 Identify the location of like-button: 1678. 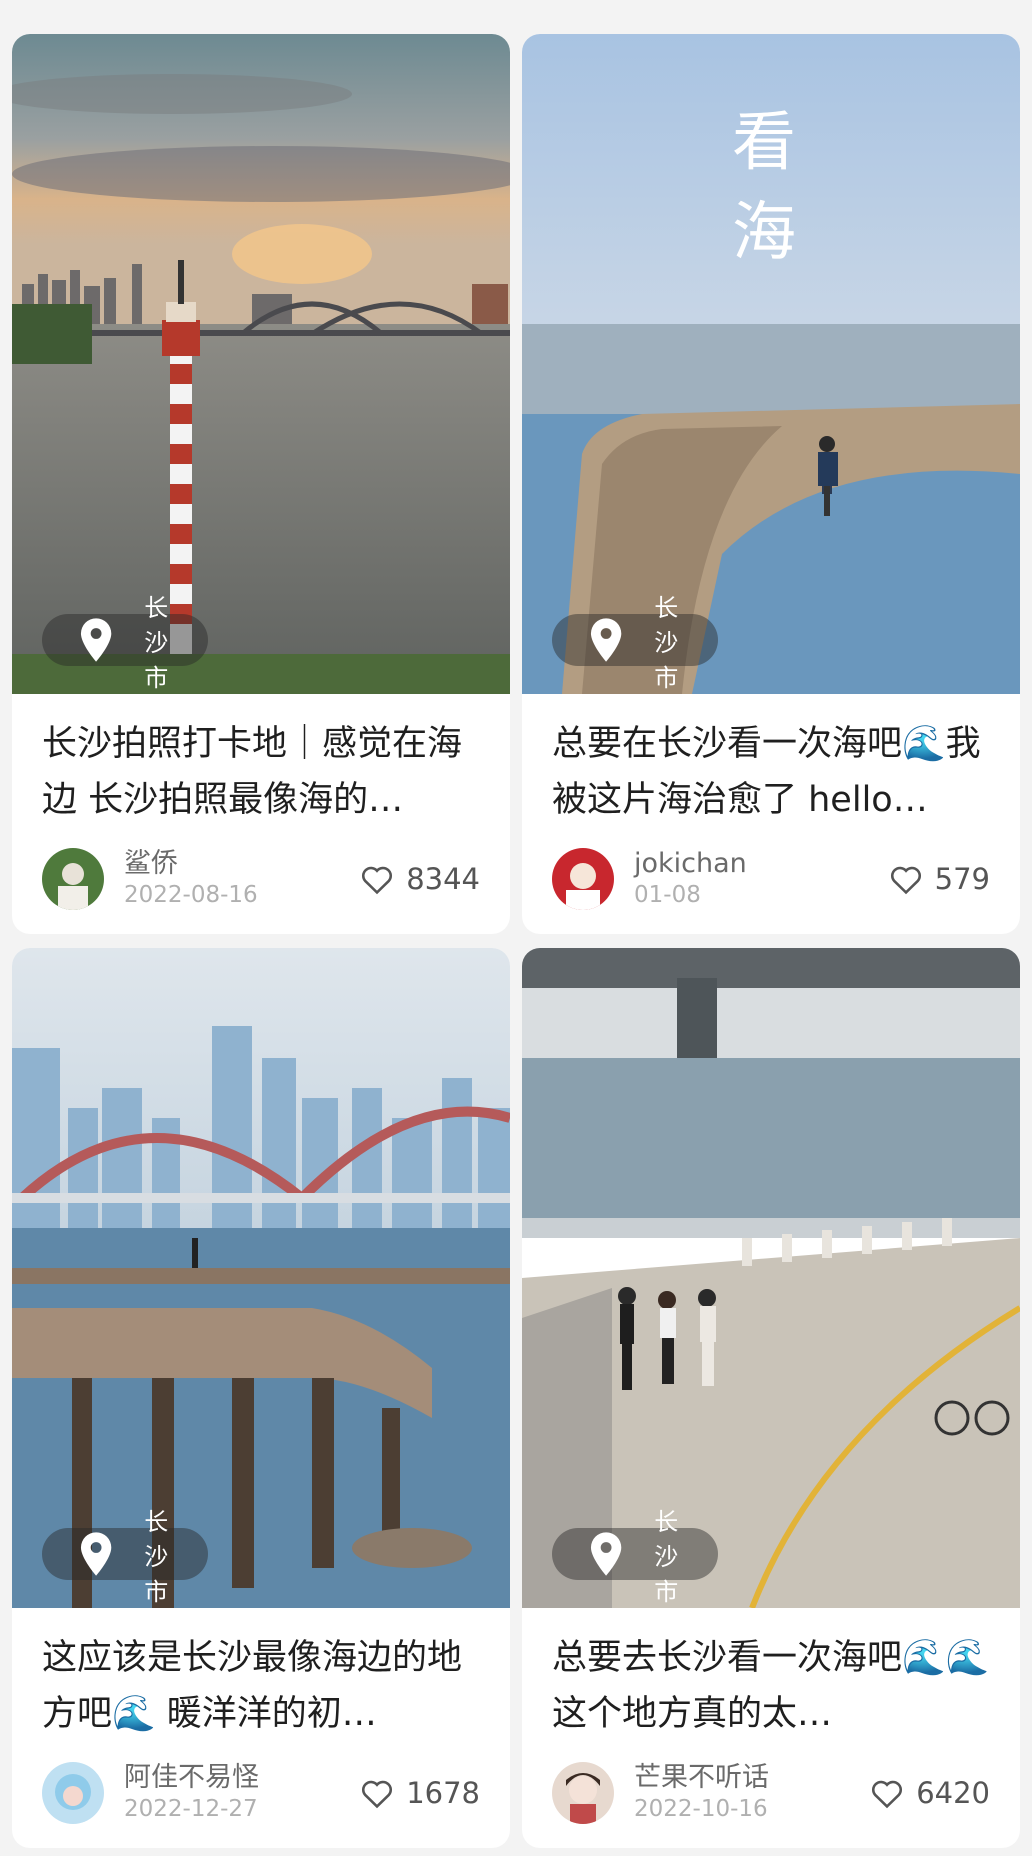
(420, 1793).